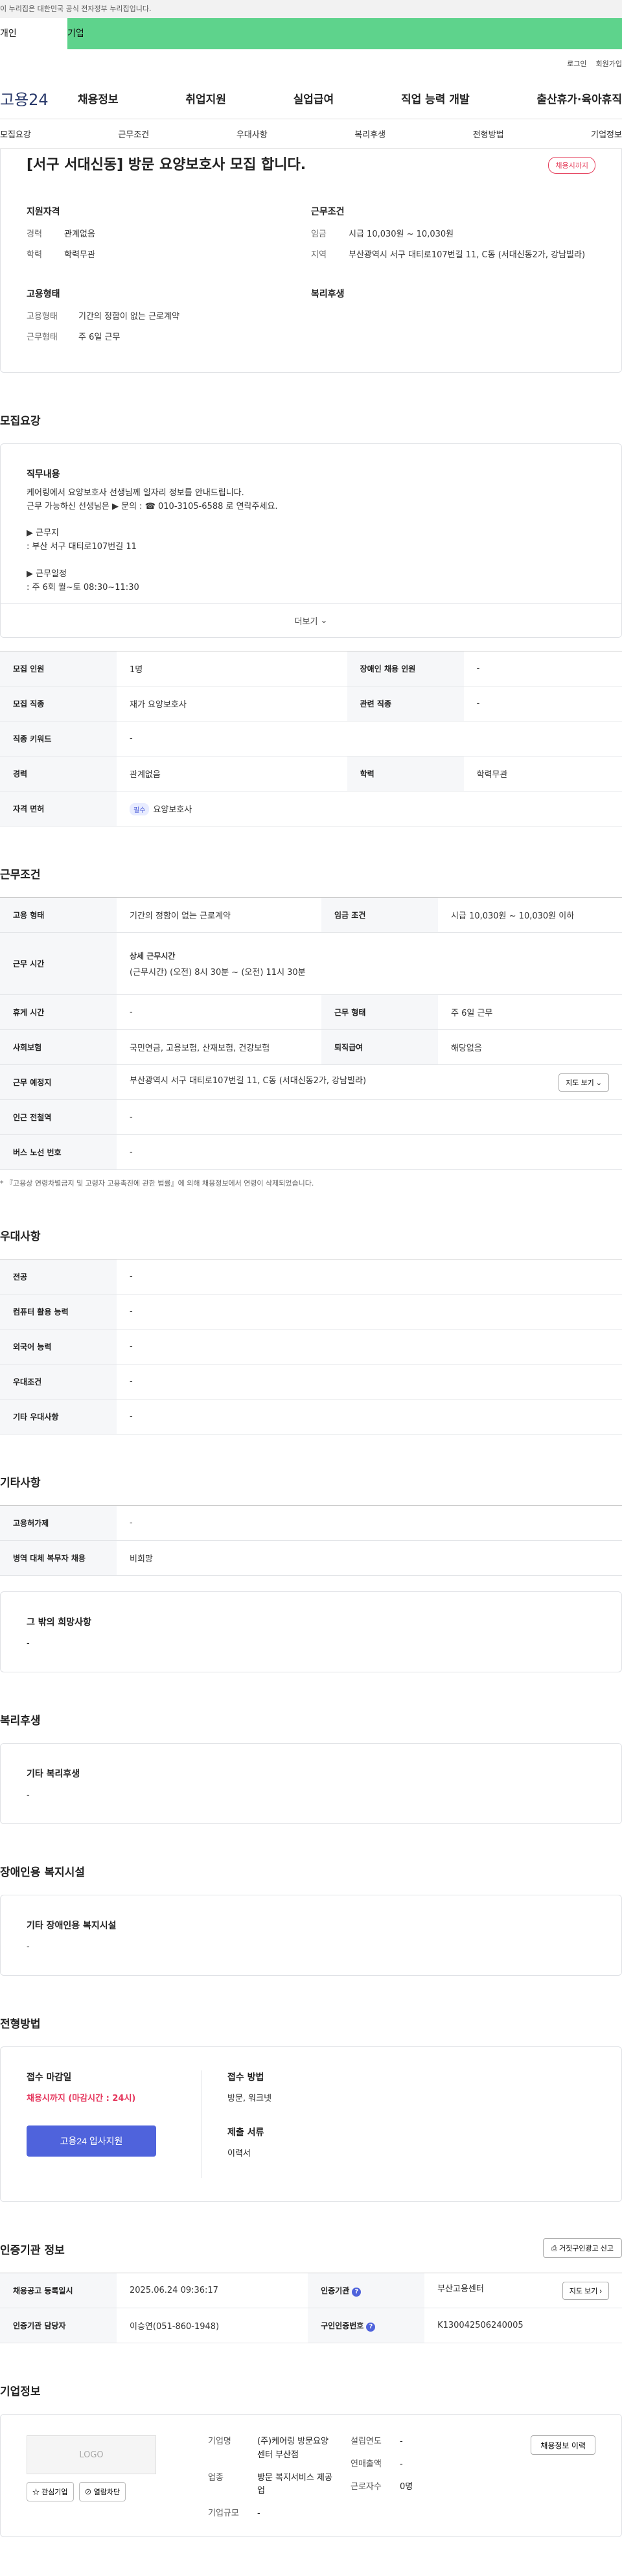 The width and height of the screenshot is (622, 2576). I want to click on disabled-sub: 기타 장애인용 복지시설, so click(72, 1926).